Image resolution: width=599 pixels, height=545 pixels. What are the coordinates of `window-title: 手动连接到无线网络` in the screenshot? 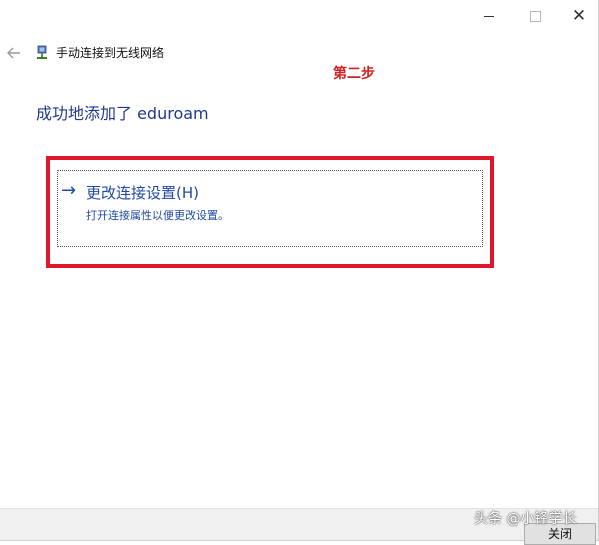 It's located at (110, 53).